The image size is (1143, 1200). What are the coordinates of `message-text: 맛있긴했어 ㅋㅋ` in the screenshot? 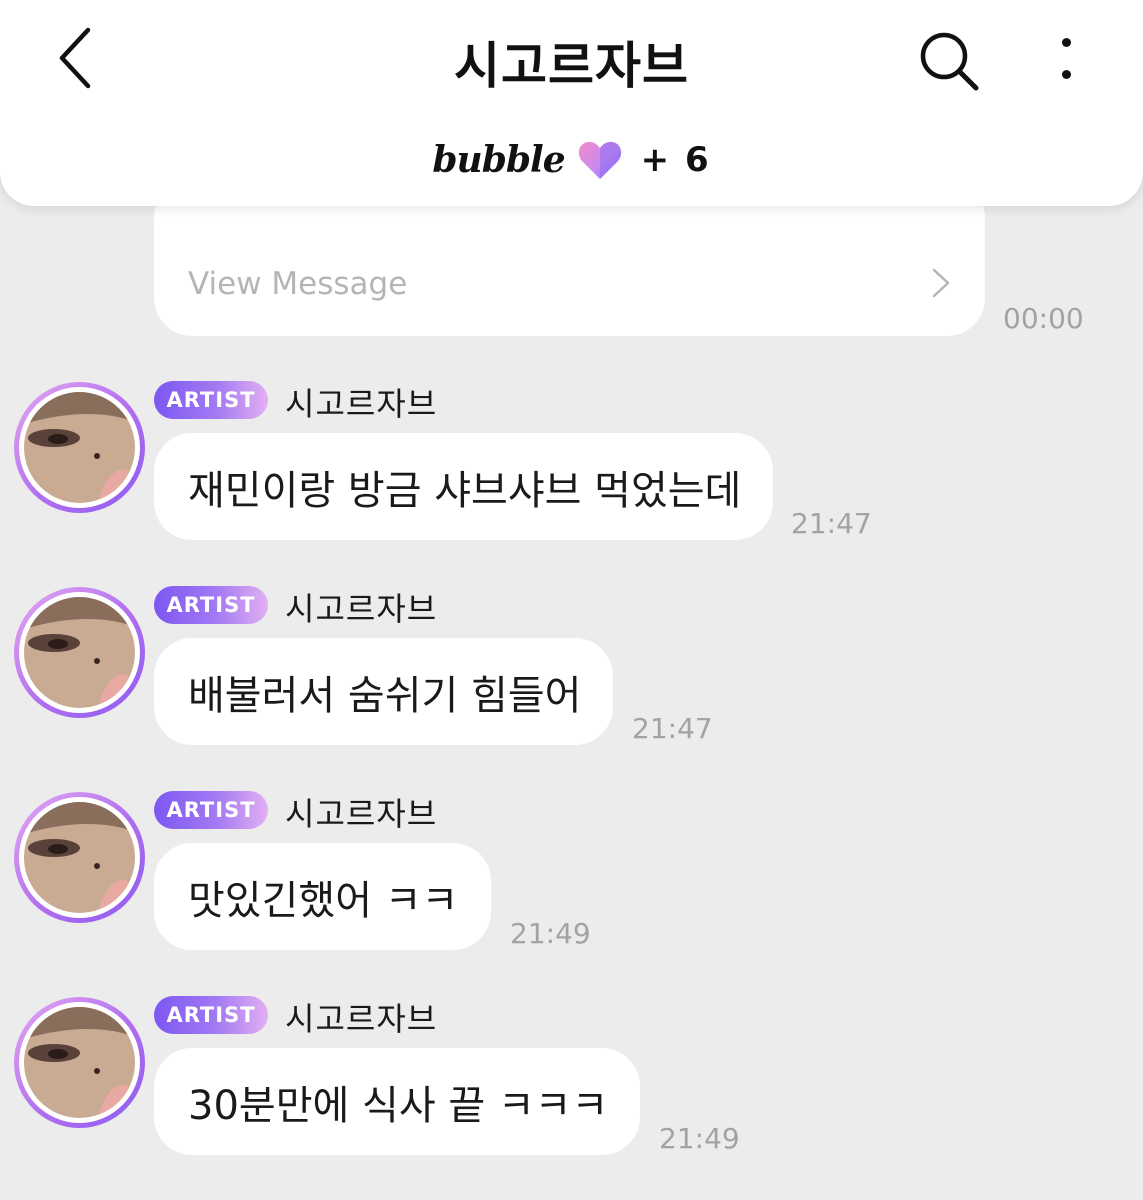 It's located at (323, 900).